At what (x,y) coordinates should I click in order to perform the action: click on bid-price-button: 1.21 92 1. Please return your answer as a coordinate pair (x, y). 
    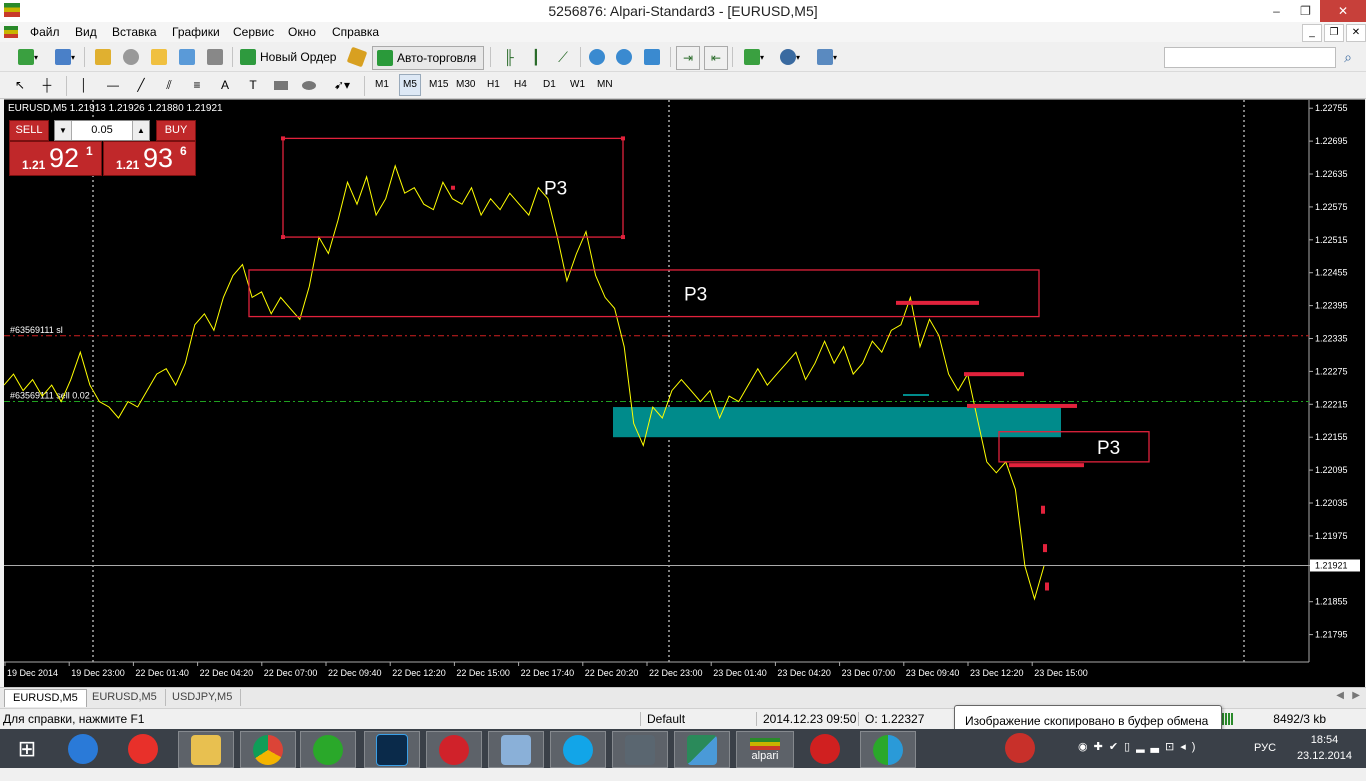
    Looking at the image, I should click on (55, 158).